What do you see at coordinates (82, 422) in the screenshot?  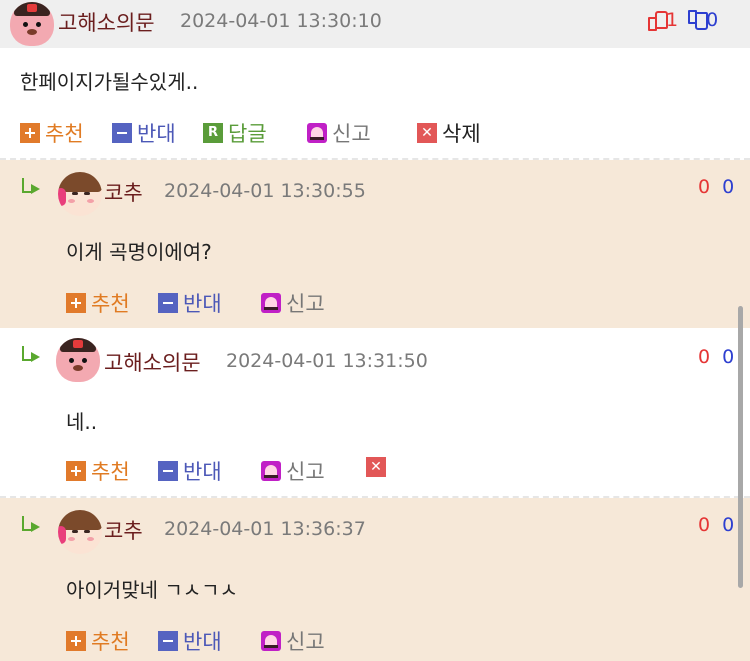 I see `comment-text: 네..` at bounding box center [82, 422].